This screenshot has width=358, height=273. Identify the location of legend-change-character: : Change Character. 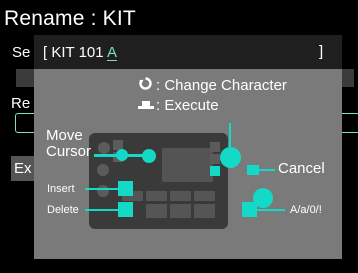
(212, 85).